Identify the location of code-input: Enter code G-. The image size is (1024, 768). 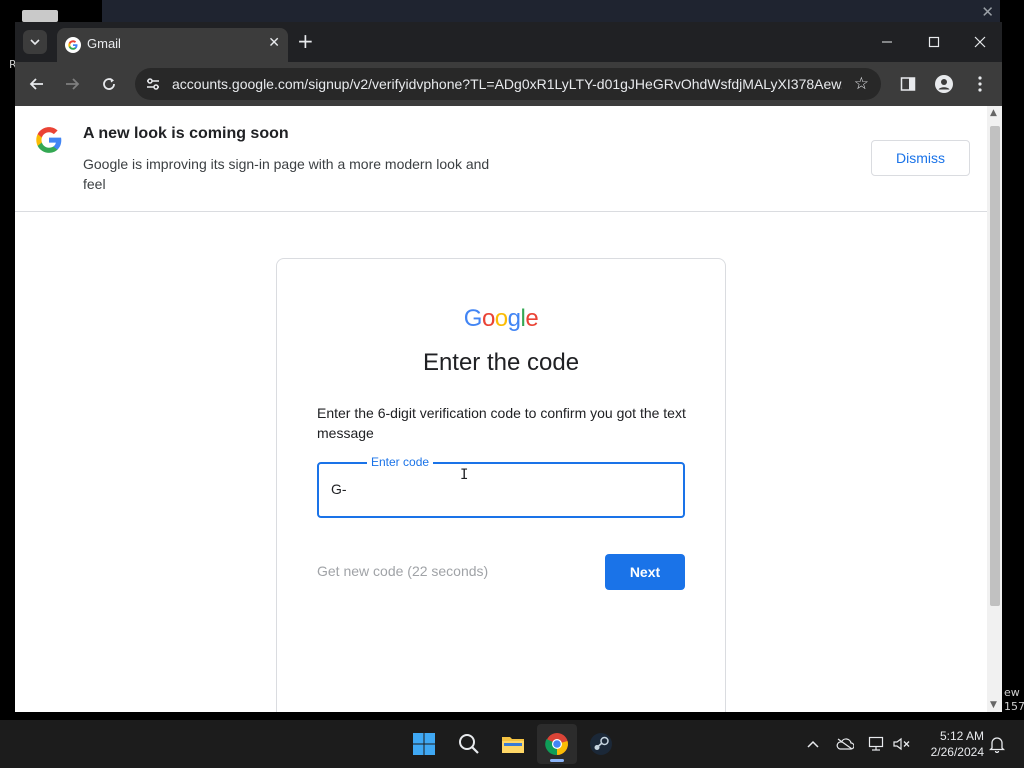
(501, 486).